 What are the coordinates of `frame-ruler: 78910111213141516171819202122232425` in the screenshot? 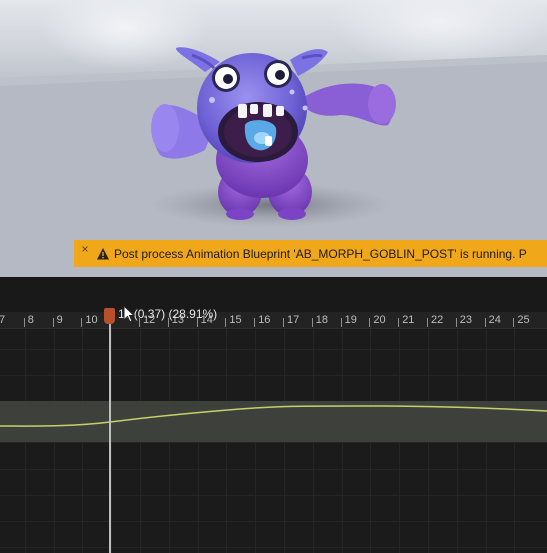 It's located at (273, 320).